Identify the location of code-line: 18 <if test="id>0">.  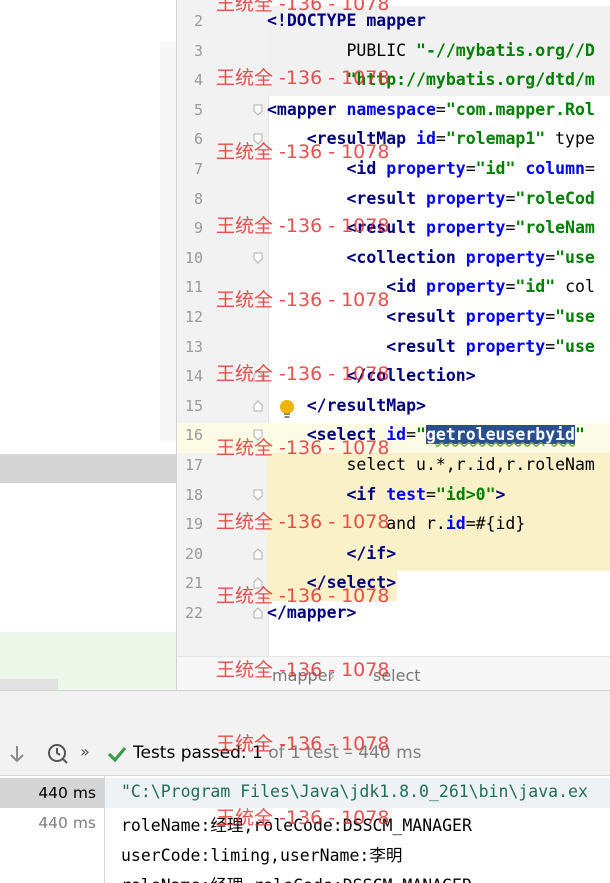
(393, 495).